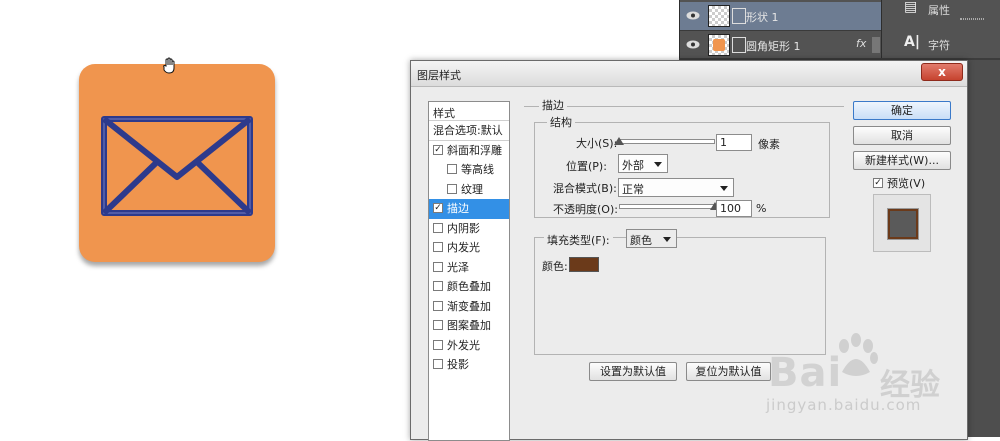  What do you see at coordinates (633, 165) in the screenshot?
I see `position-value: 外部` at bounding box center [633, 165].